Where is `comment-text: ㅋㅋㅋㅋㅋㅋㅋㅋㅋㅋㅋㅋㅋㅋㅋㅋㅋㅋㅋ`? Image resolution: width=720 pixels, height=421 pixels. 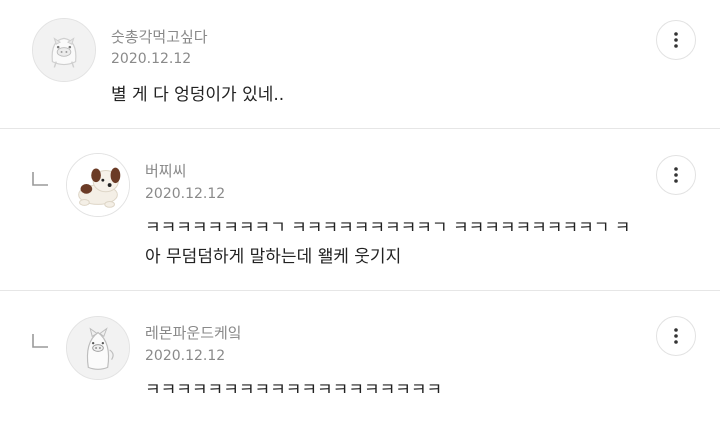
comment-text: ㅋㅋㅋㅋㅋㅋㅋㅋㅋㅋㅋㅋㅋㅋㅋㅋㅋㅋㅋ is located at coordinates (294, 390).